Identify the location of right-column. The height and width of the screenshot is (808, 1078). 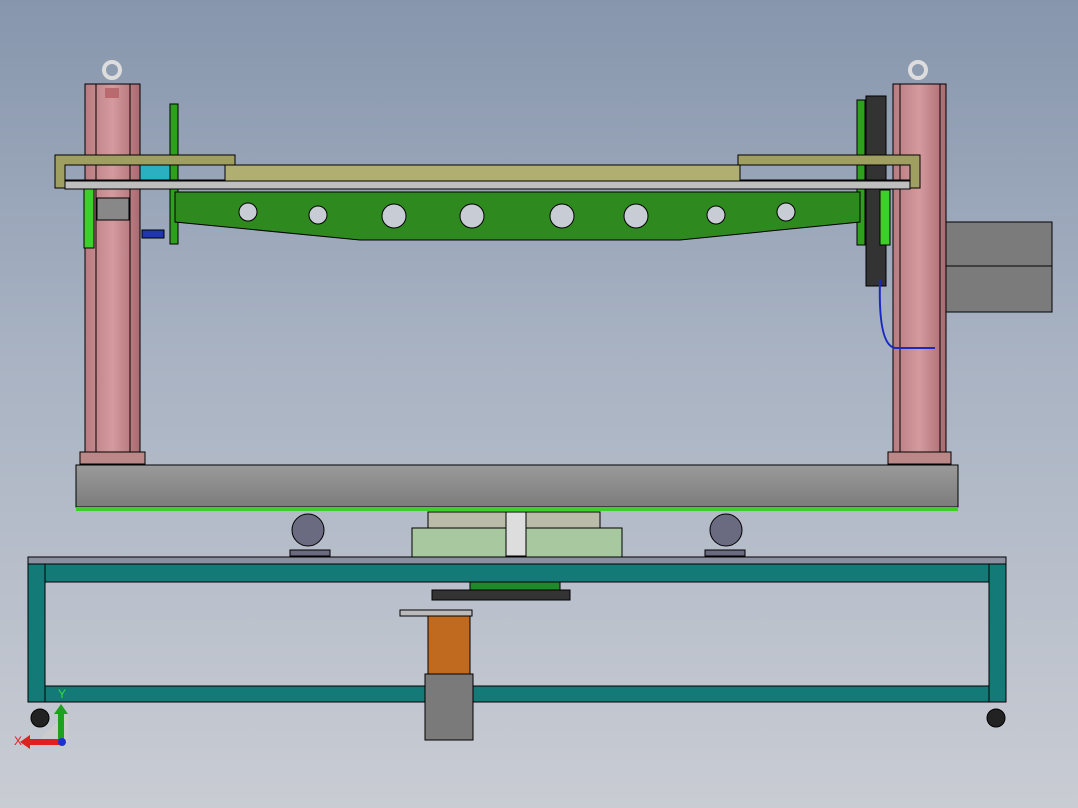
(959, 262).